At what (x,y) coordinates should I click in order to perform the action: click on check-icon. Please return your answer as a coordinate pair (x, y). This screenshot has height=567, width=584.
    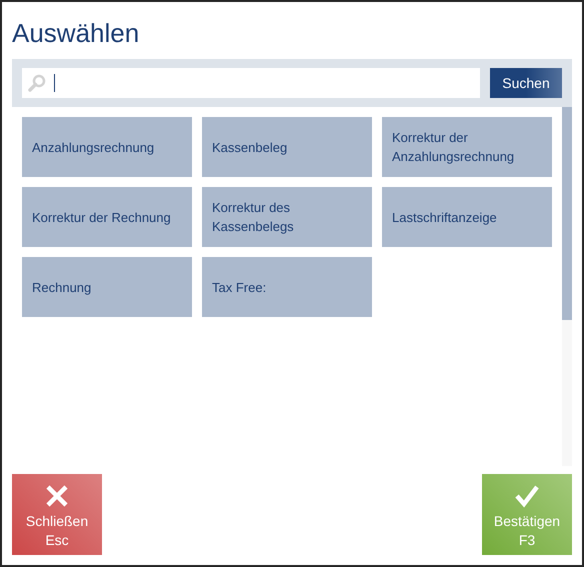
    Looking at the image, I should click on (527, 496).